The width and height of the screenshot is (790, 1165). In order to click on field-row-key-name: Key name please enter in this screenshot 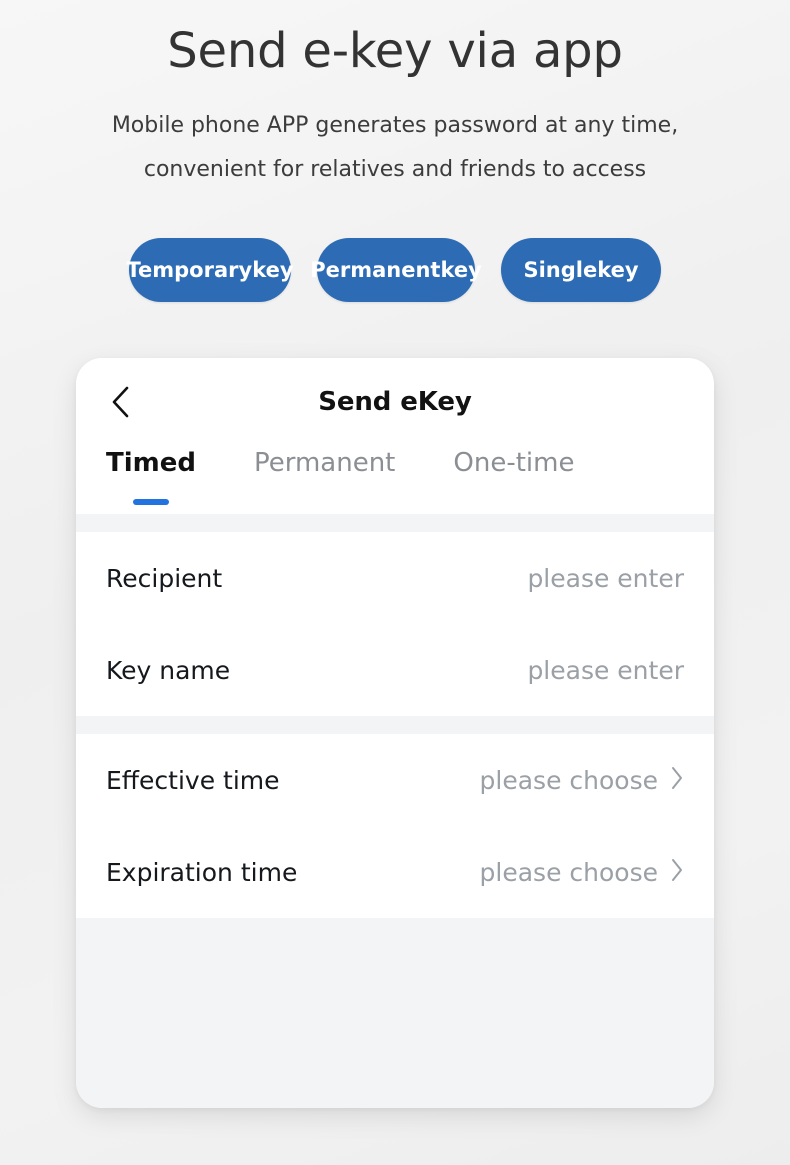, I will do `click(395, 670)`.